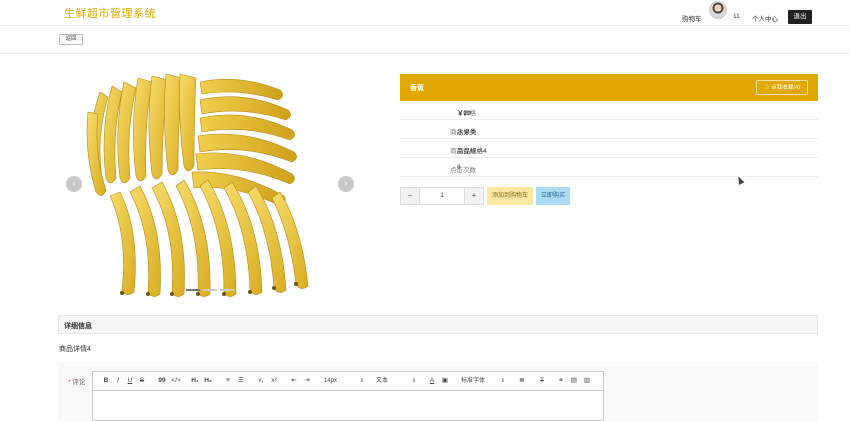  What do you see at coordinates (445, 381) in the screenshot?
I see `background-color-icon: ▣` at bounding box center [445, 381].